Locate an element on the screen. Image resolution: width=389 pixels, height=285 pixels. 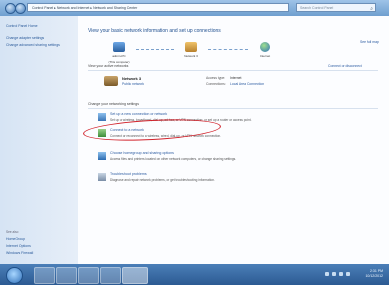
internet-label: Internet is located at coordinates (265, 56).